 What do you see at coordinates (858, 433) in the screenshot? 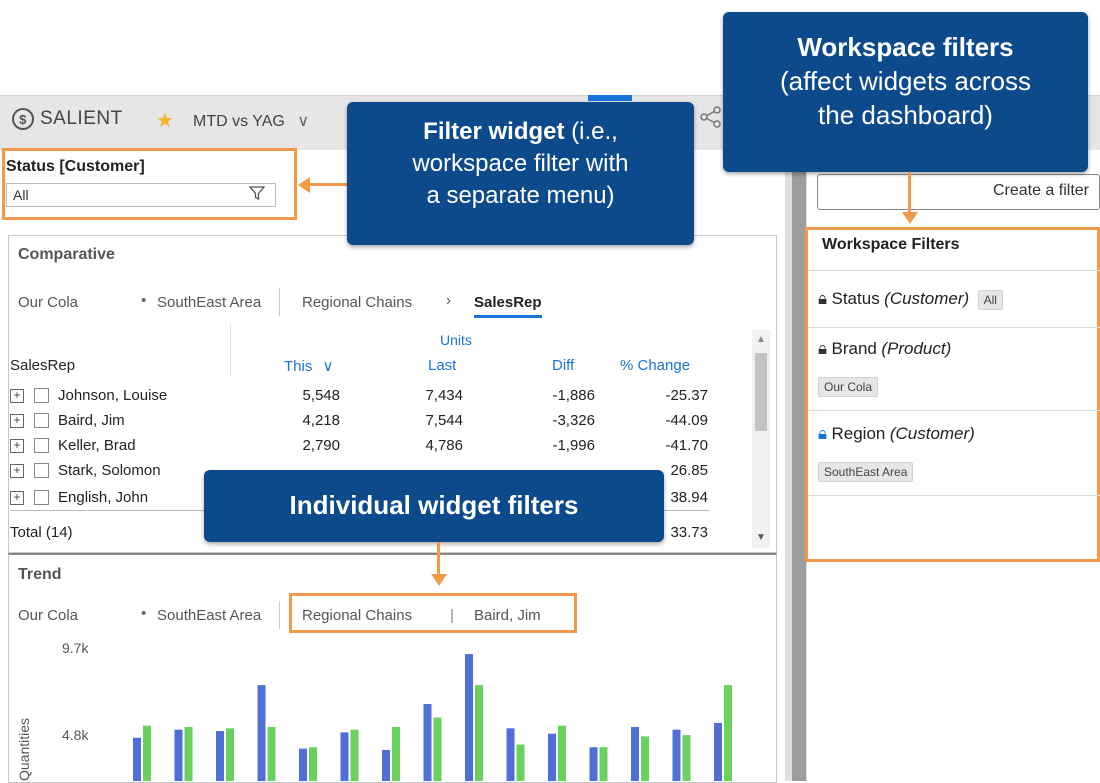
I see `filter-name: Region` at bounding box center [858, 433].